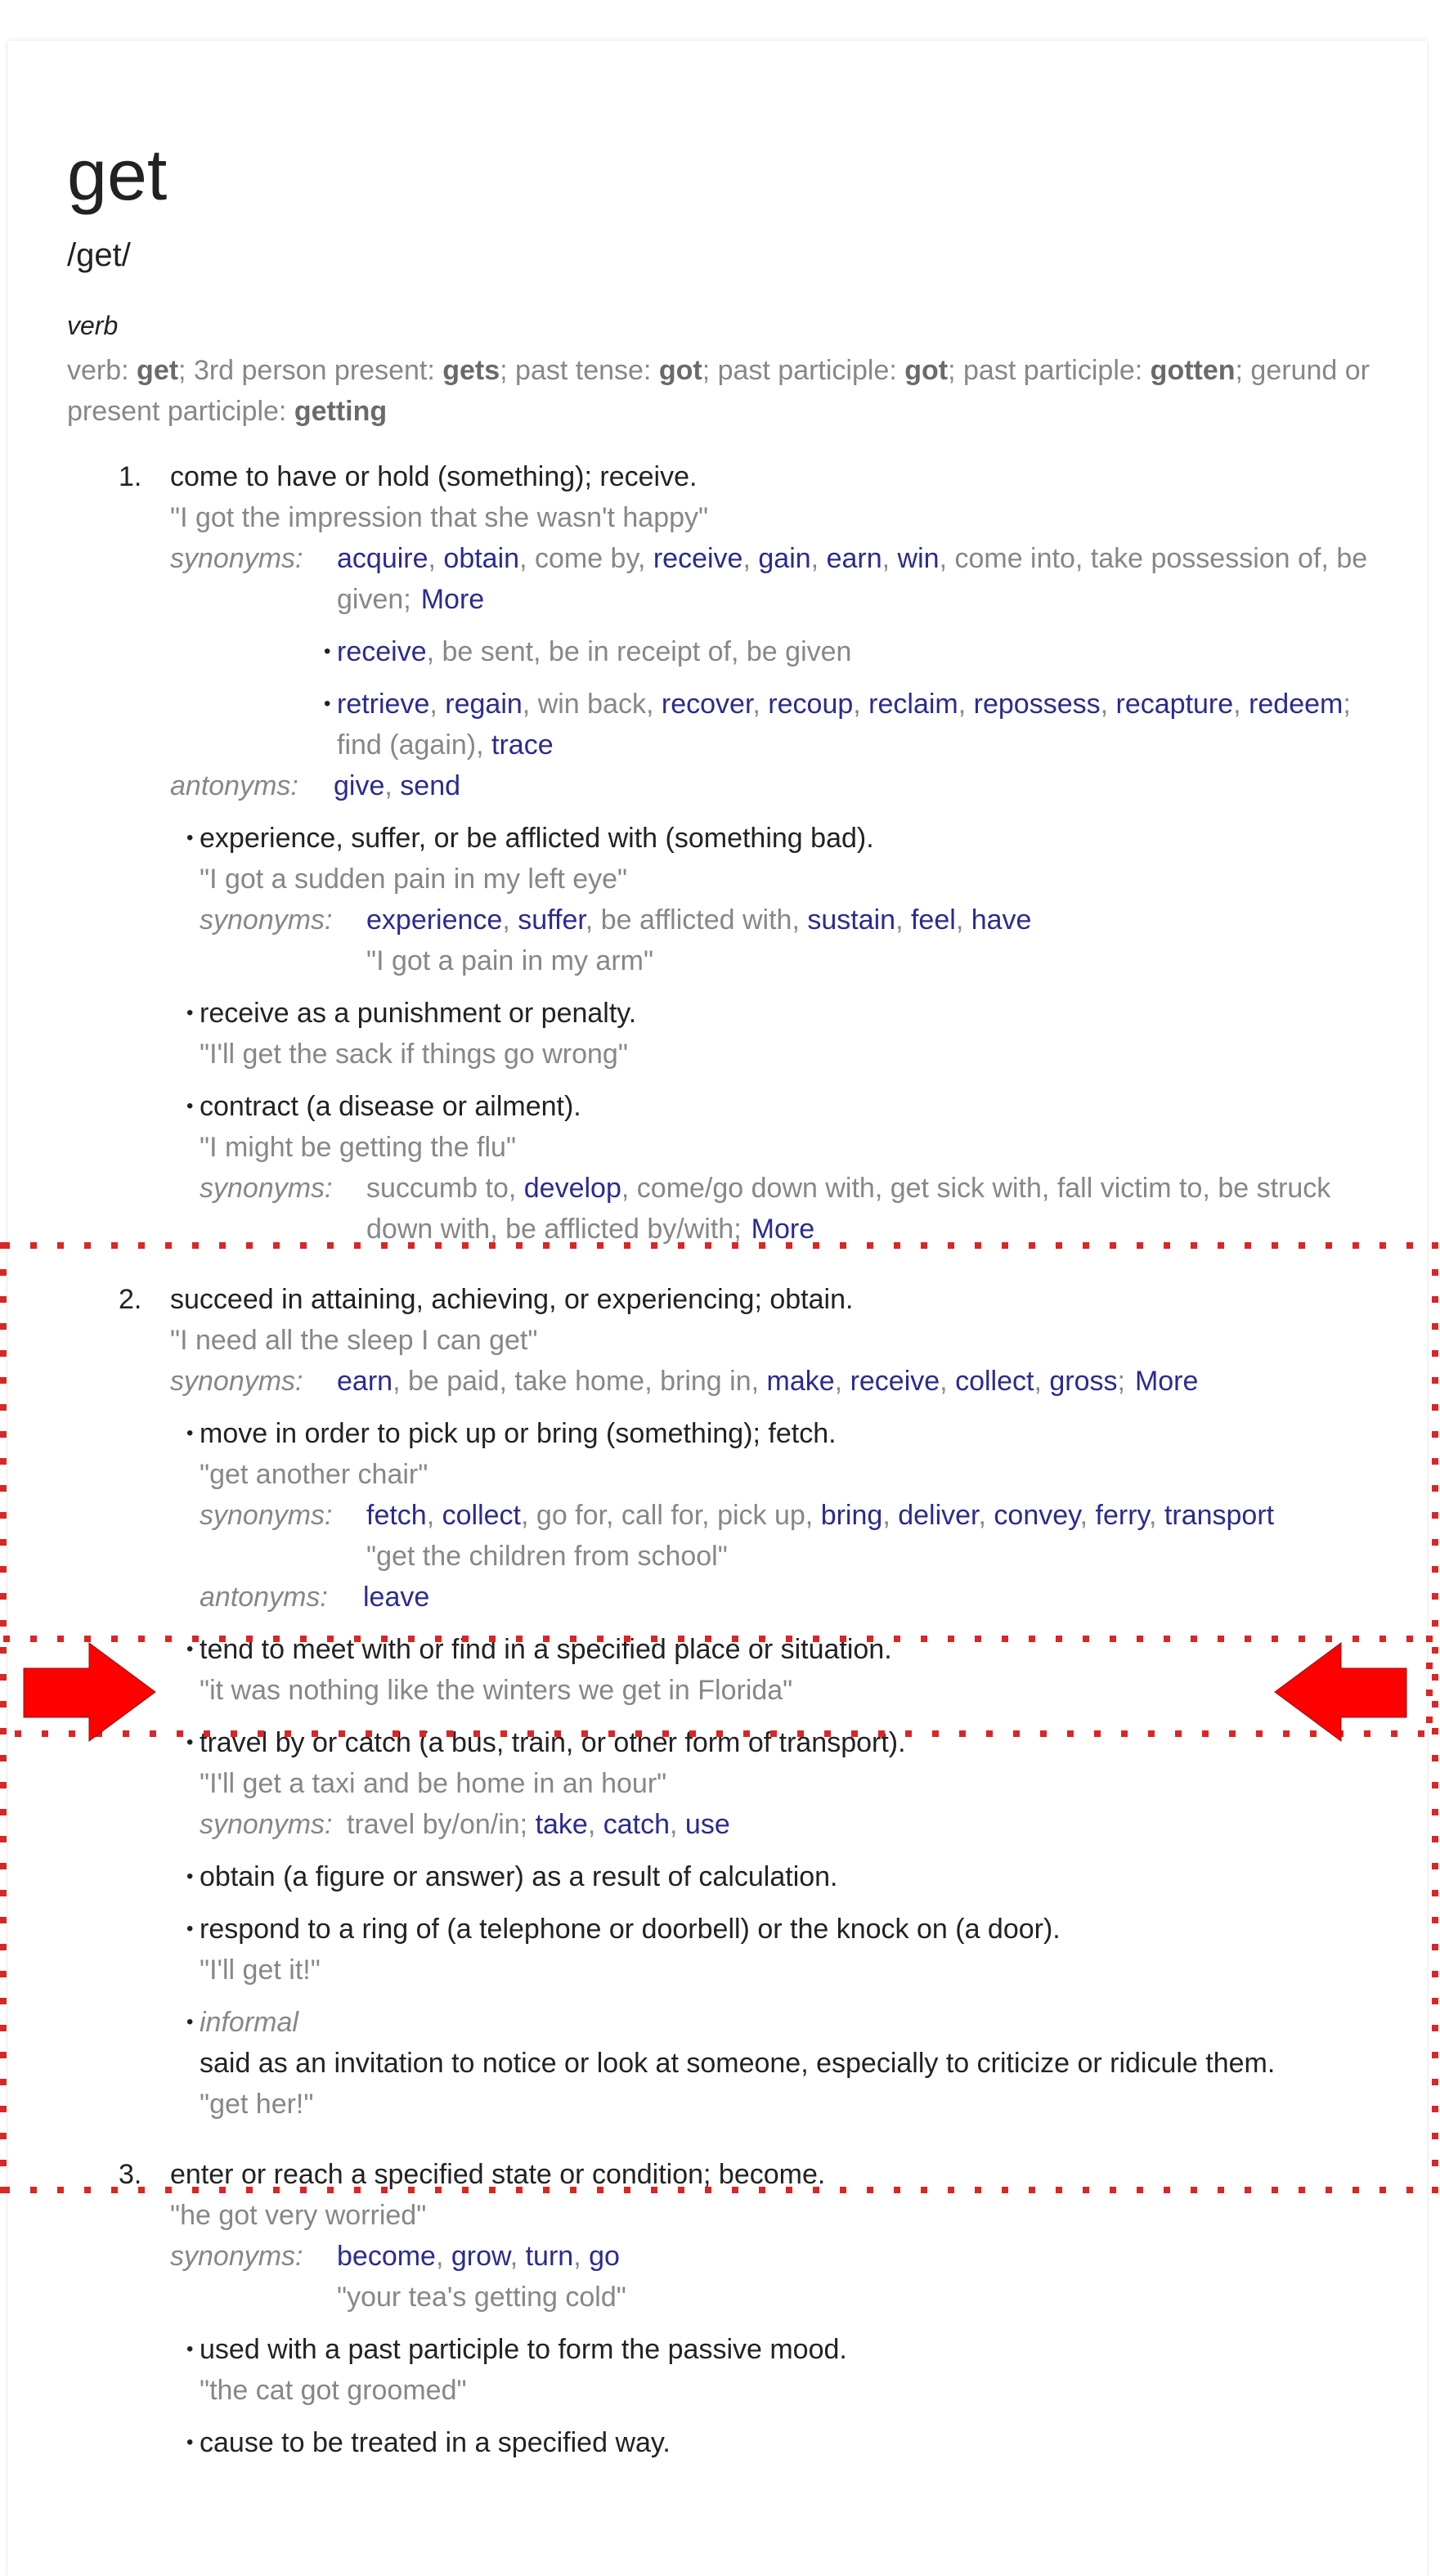  What do you see at coordinates (547, 1556) in the screenshot?
I see `synonyms-example: "get the children from school"` at bounding box center [547, 1556].